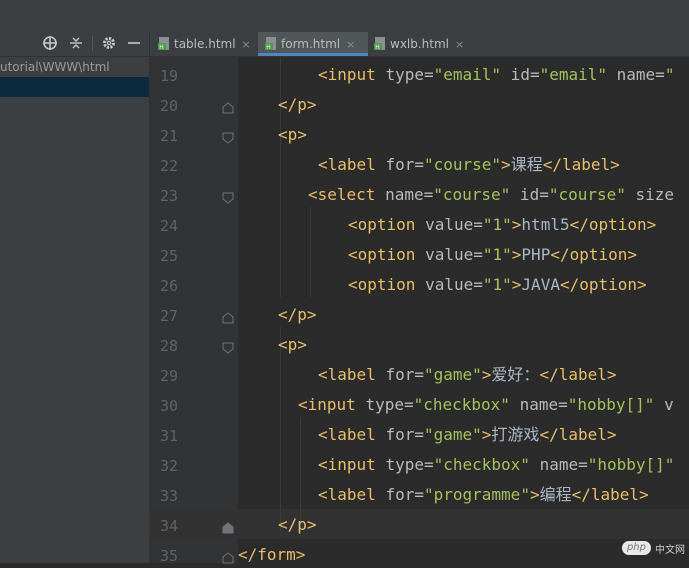  What do you see at coordinates (536, 254) in the screenshot?
I see `code-token: PHP` at bounding box center [536, 254].